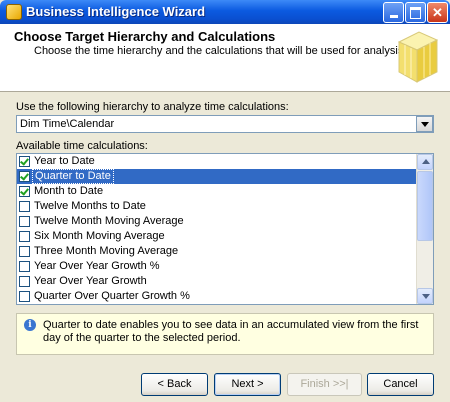 The image size is (450, 402). What do you see at coordinates (73, 176) in the screenshot?
I see `list-item-label: Quarter to Date` at bounding box center [73, 176].